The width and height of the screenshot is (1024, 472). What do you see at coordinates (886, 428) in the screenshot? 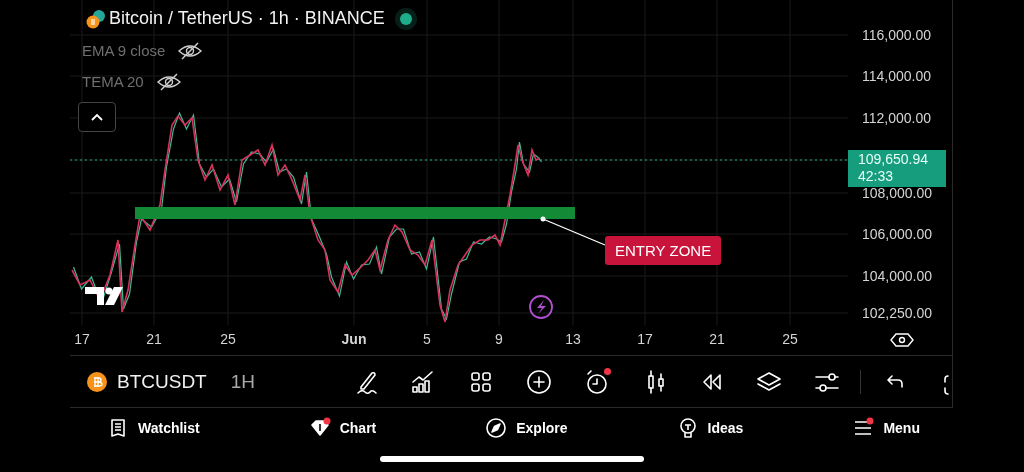
I see `menu-tab: Menu` at bounding box center [886, 428].